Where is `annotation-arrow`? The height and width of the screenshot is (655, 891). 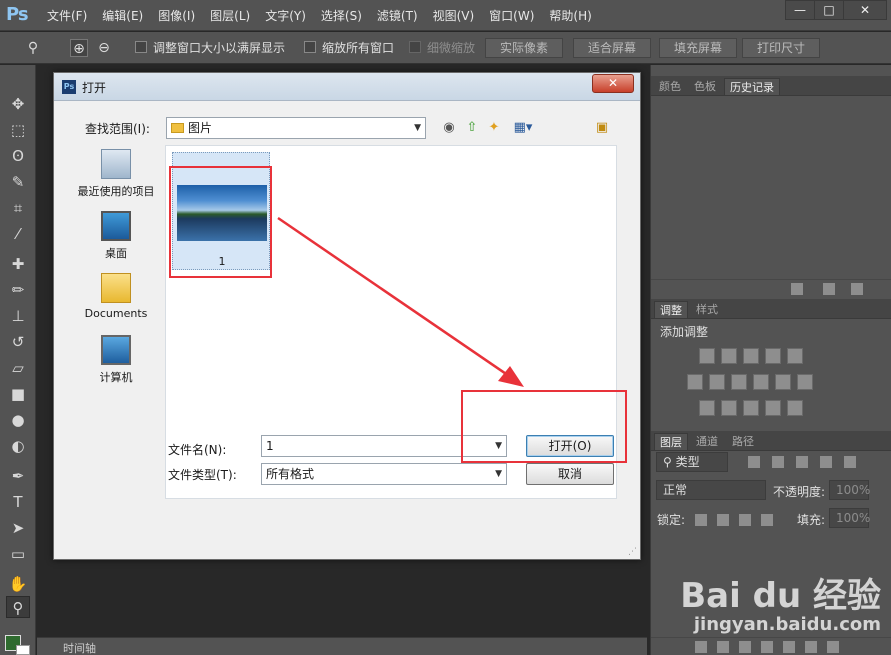
annotation-arrow is located at coordinates (400, 301).